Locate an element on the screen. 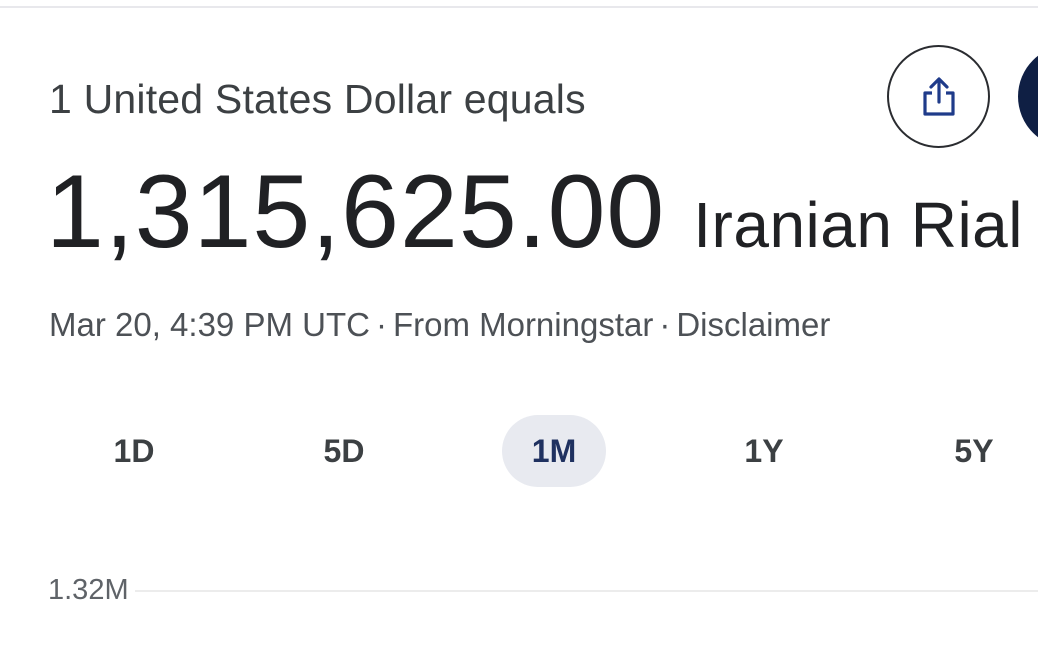 Image resolution: width=1038 pixels, height=646 pixels. tab-5d: 5D is located at coordinates (344, 451).